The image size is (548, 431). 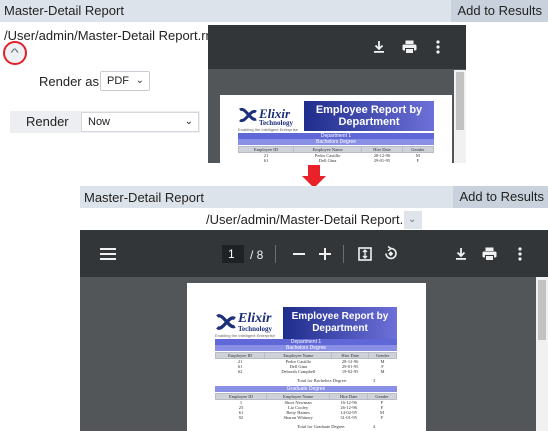 What do you see at coordinates (350, 371) in the screenshot?
I see `table-cell: 19-02-95` at bounding box center [350, 371].